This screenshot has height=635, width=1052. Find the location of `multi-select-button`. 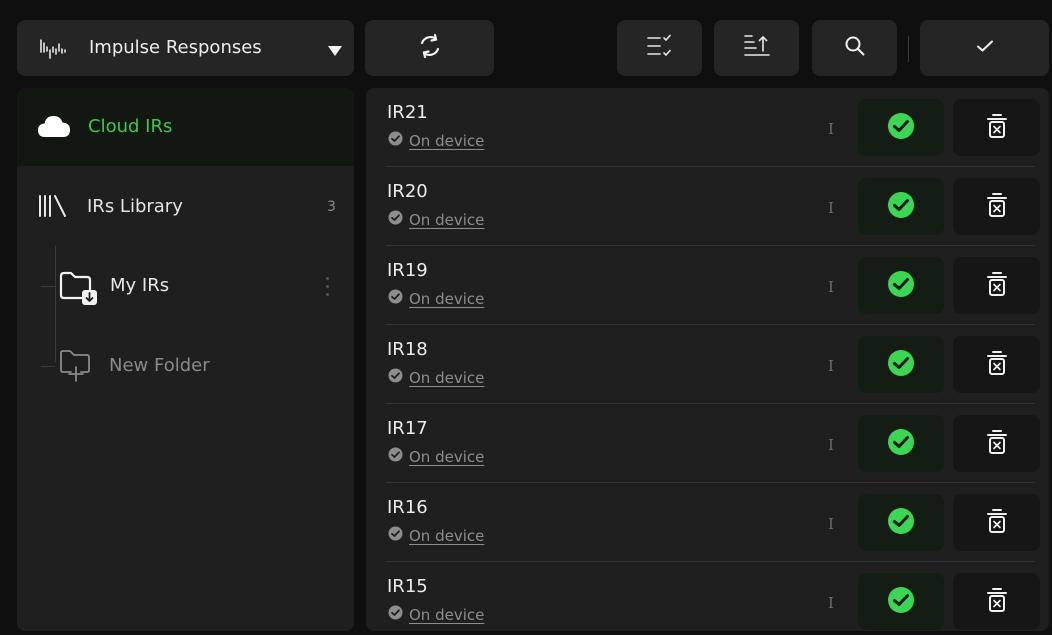

multi-select-button is located at coordinates (659, 48).